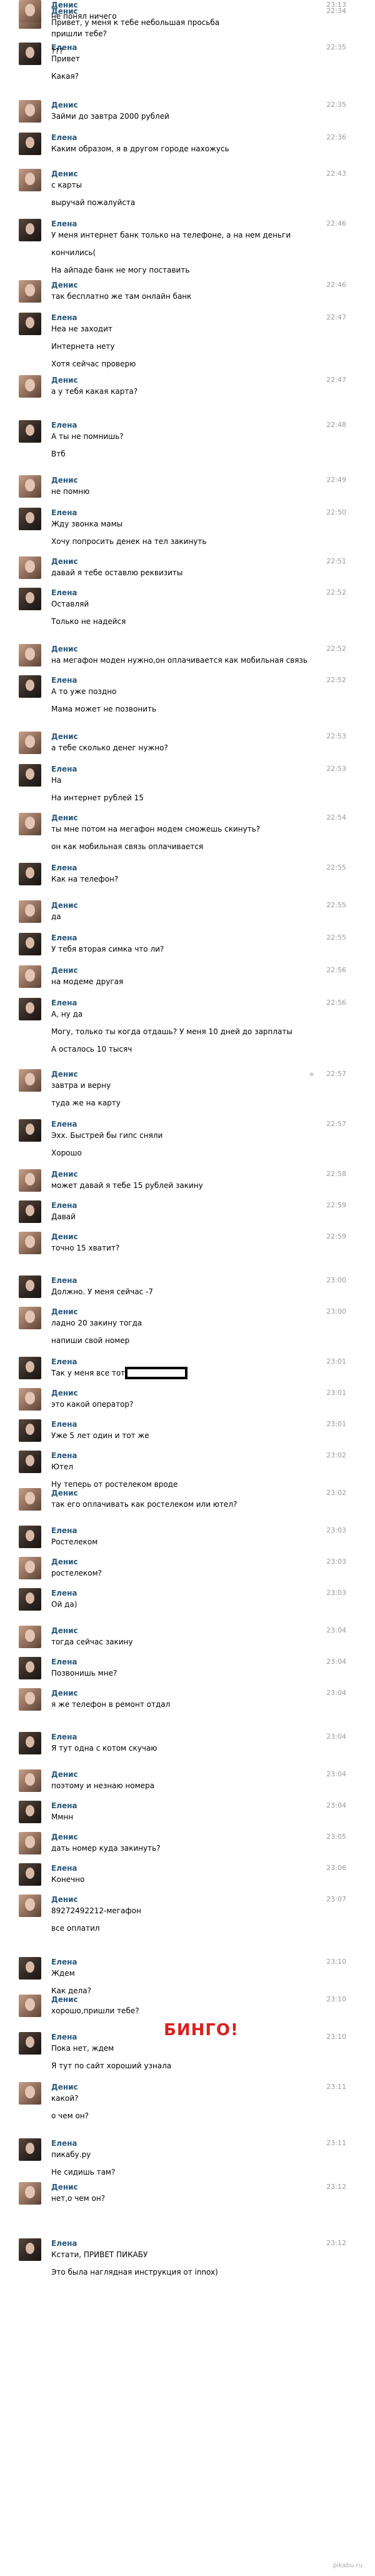  I want to click on star-icon: ★, so click(311, 1074).